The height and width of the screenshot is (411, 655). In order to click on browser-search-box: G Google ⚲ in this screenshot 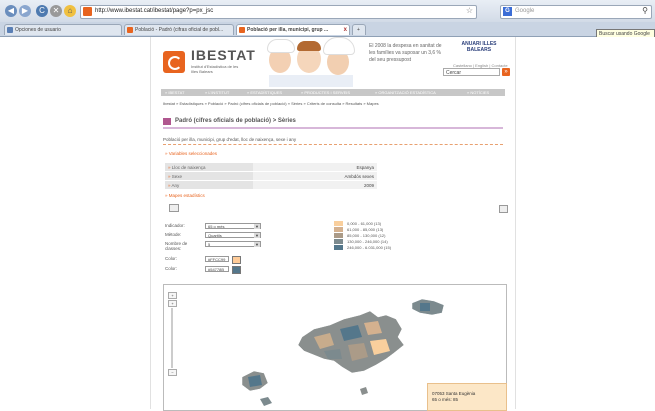, I will do `click(576, 12)`.